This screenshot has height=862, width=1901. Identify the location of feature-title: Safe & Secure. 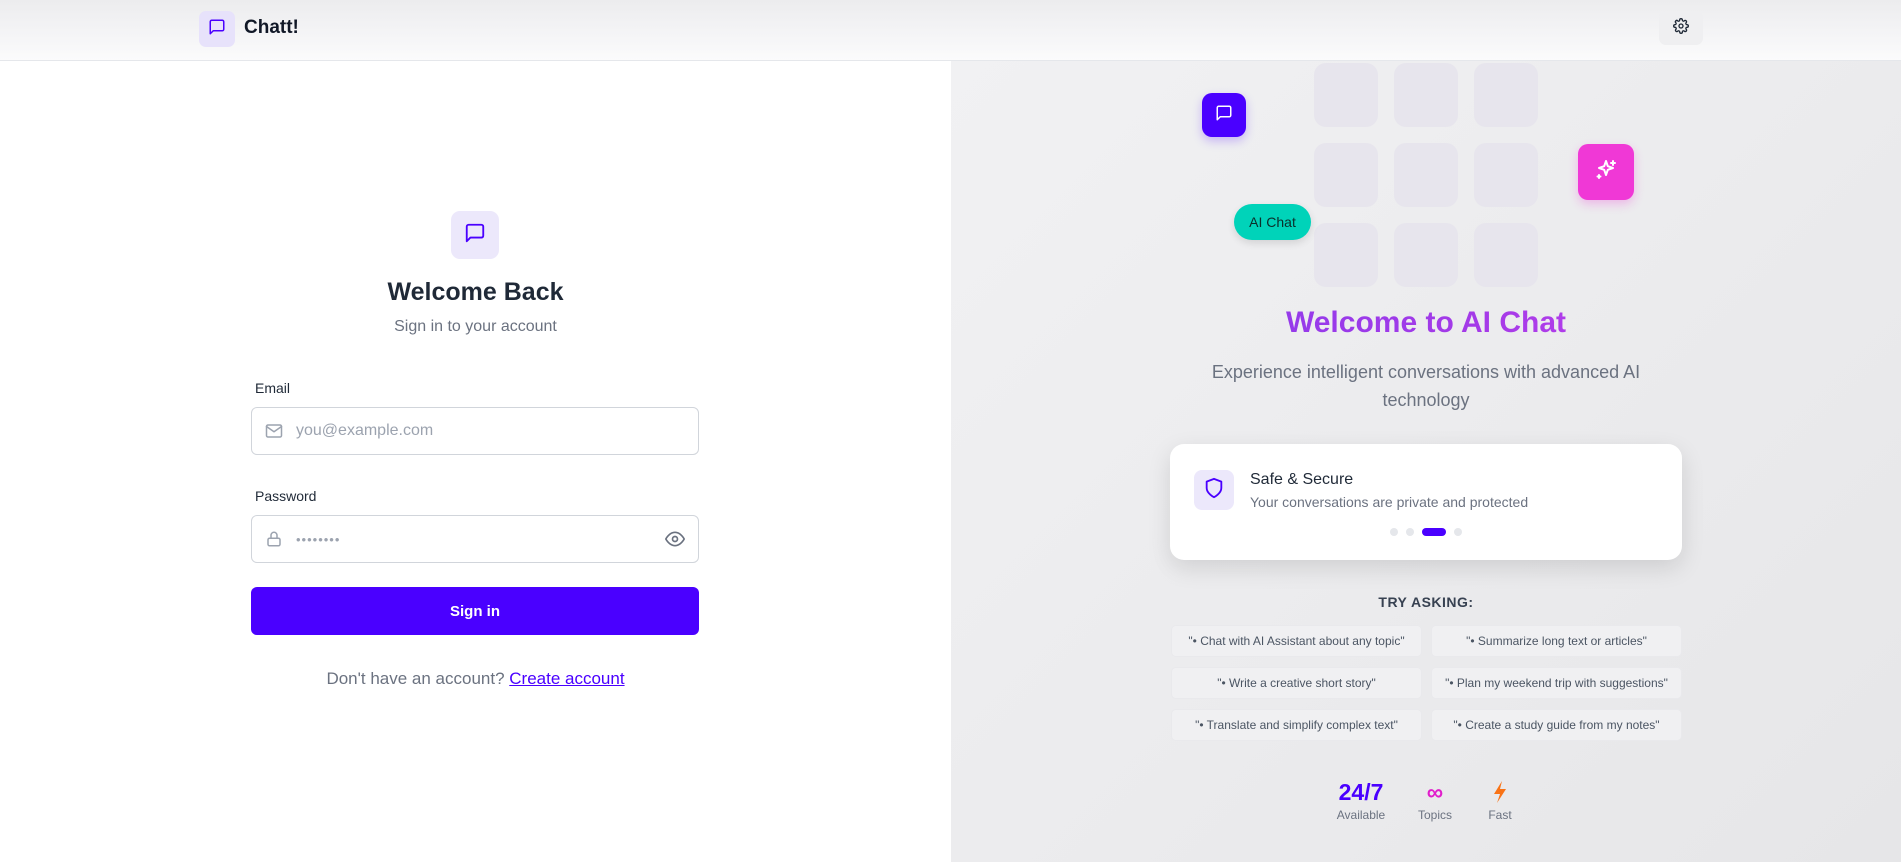
(1302, 479).